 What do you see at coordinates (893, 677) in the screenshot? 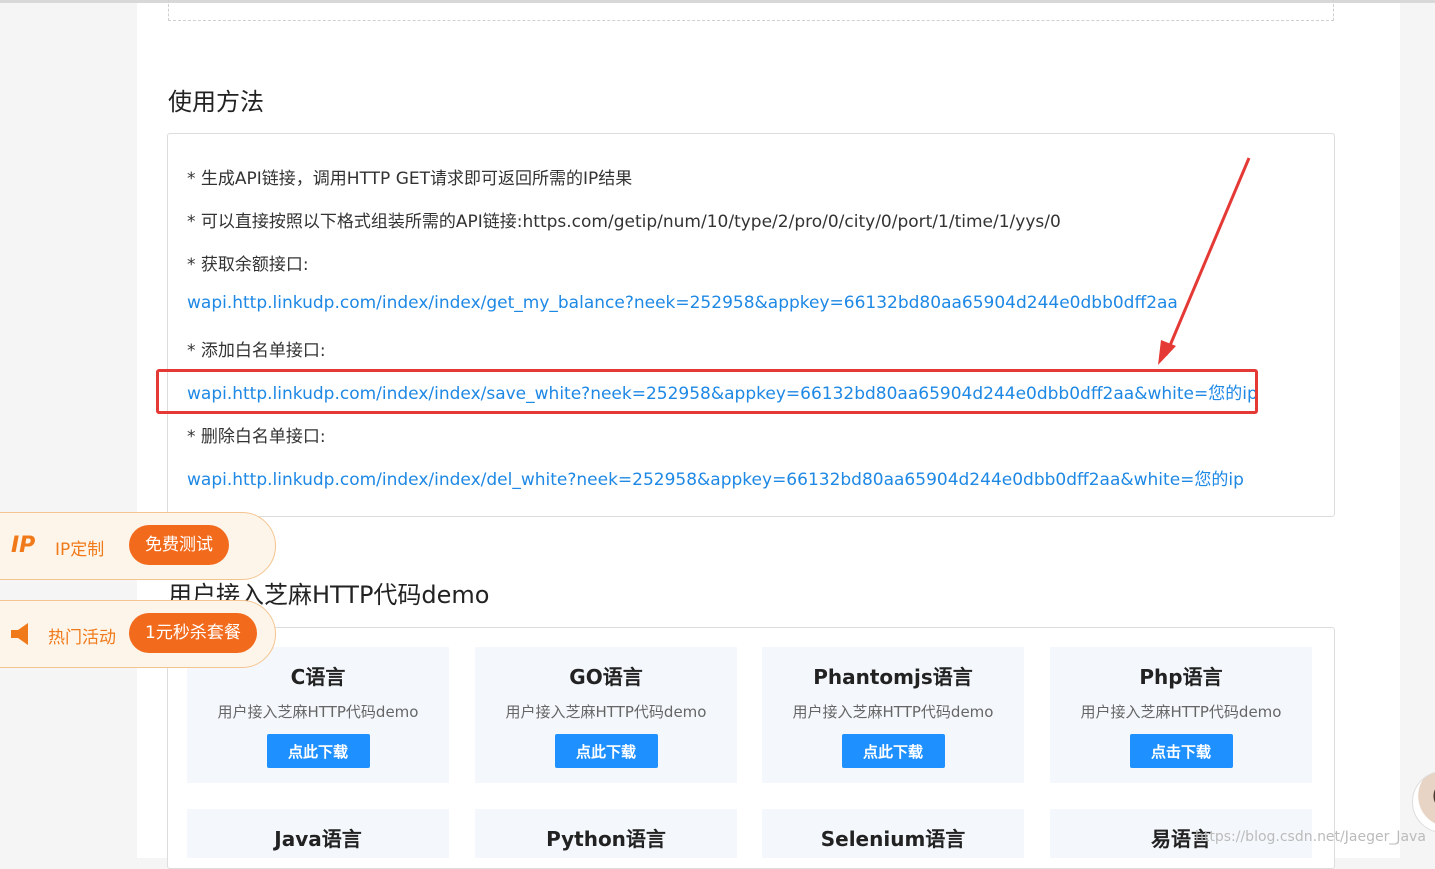
I see `card-title: Phantomjs语言` at bounding box center [893, 677].